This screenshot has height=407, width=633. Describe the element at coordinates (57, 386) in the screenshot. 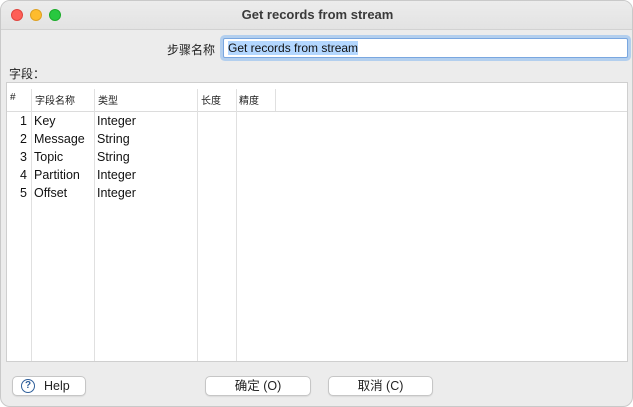

I see `help-button-label: Help` at that location.